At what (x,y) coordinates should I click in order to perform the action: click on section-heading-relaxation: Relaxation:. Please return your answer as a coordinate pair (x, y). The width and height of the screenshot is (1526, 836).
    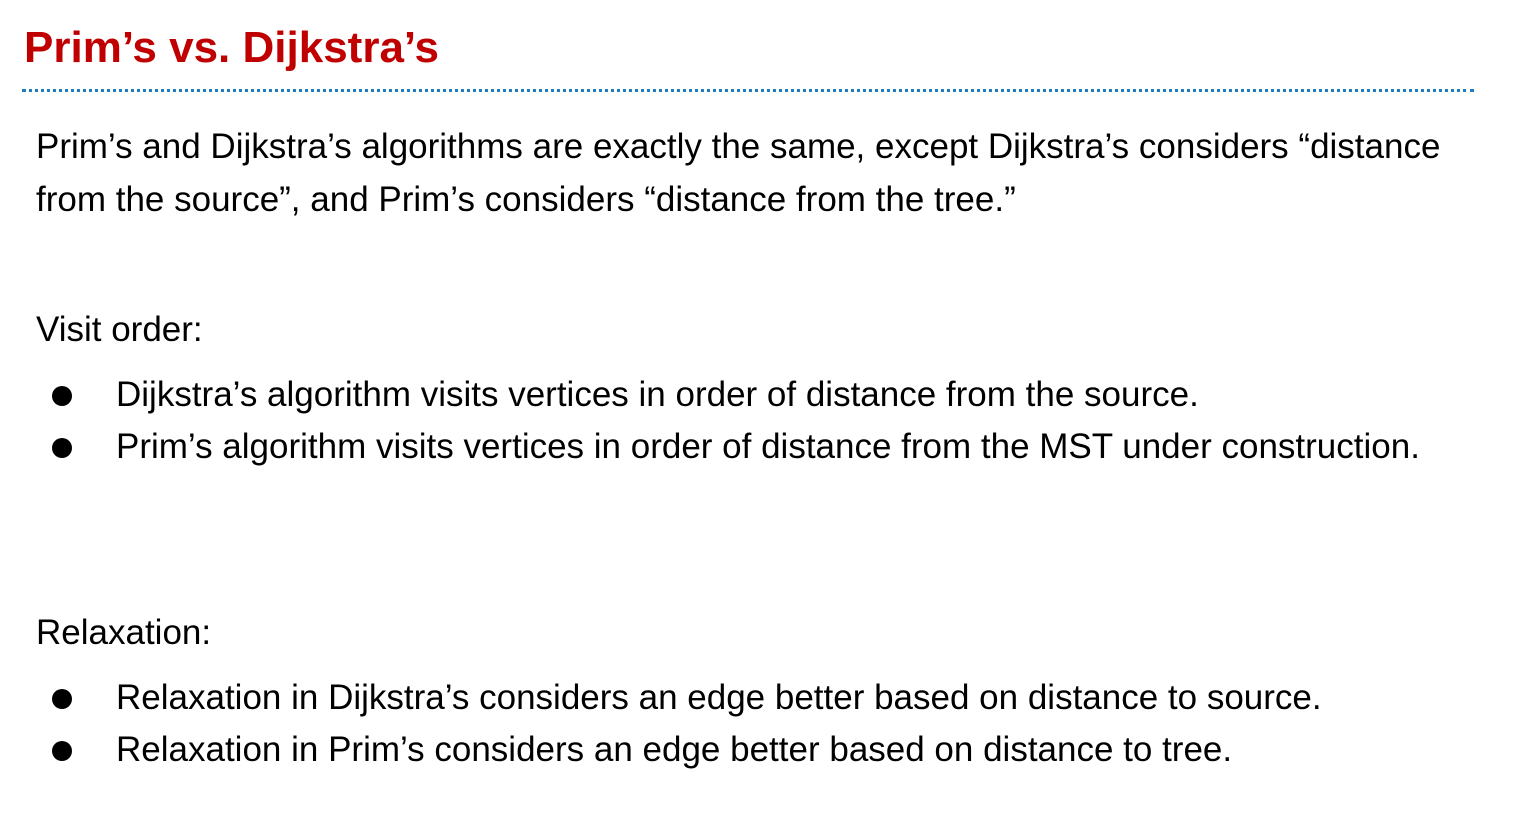
    Looking at the image, I should click on (124, 632).